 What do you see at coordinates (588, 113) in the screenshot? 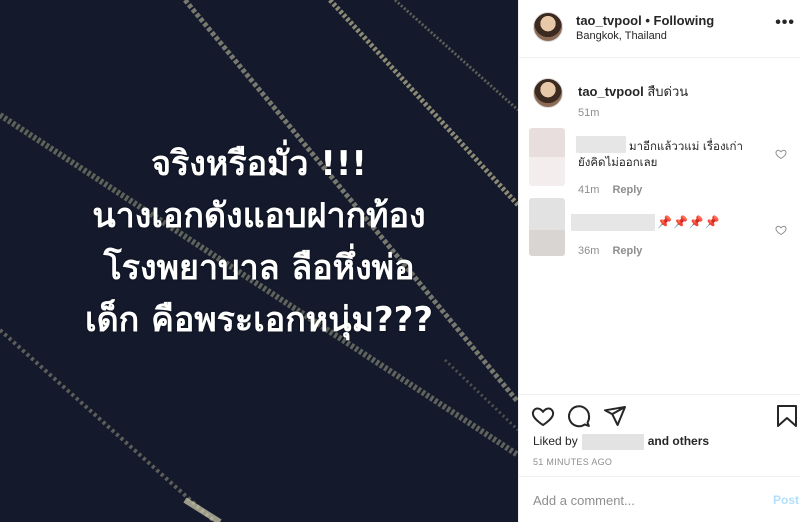
I see `caption-time: 51m` at bounding box center [588, 113].